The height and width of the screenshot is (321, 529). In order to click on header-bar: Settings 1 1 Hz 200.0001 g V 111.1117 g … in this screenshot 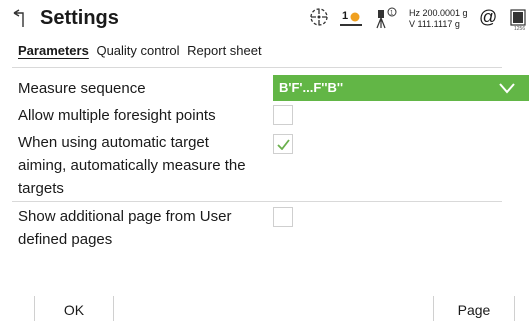, I will do `click(264, 20)`.